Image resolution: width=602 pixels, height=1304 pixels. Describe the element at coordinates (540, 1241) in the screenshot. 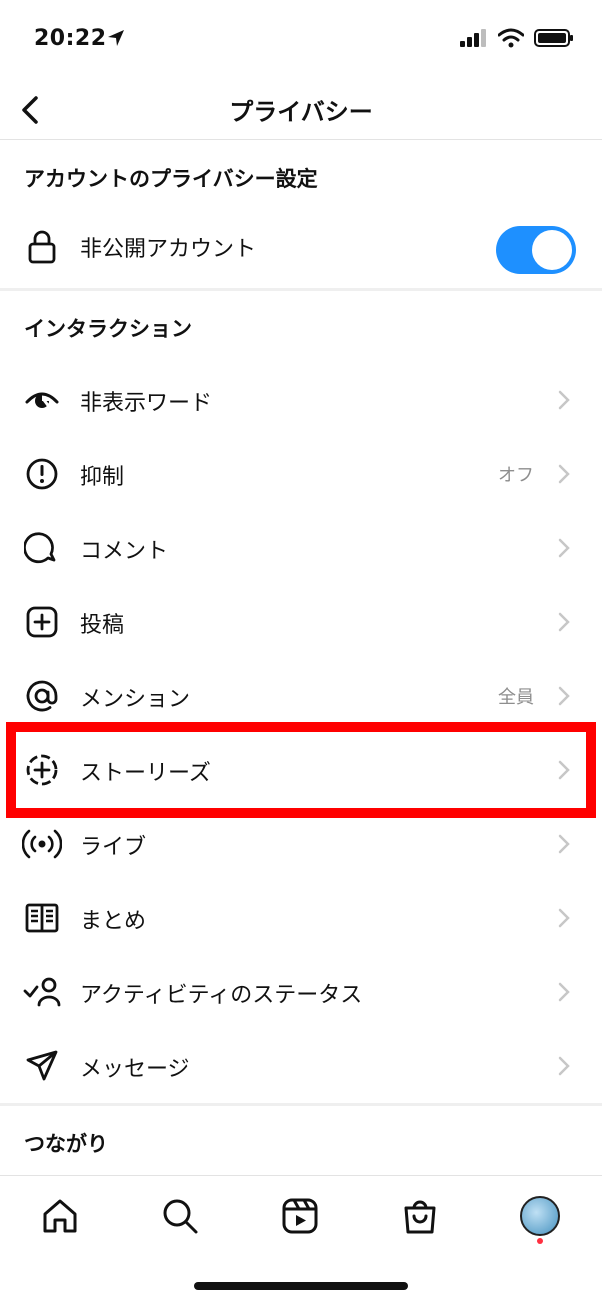

I see `notification-dot` at that location.